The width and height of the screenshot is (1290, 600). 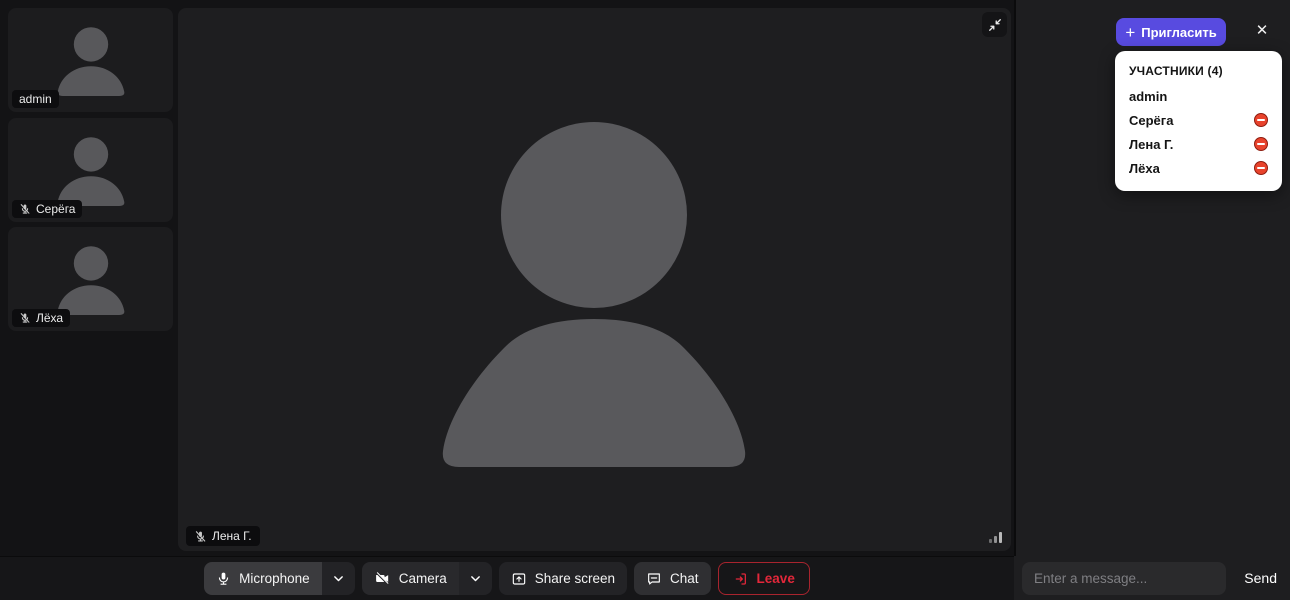 I want to click on microphone-options-button, so click(x=338, y=578).